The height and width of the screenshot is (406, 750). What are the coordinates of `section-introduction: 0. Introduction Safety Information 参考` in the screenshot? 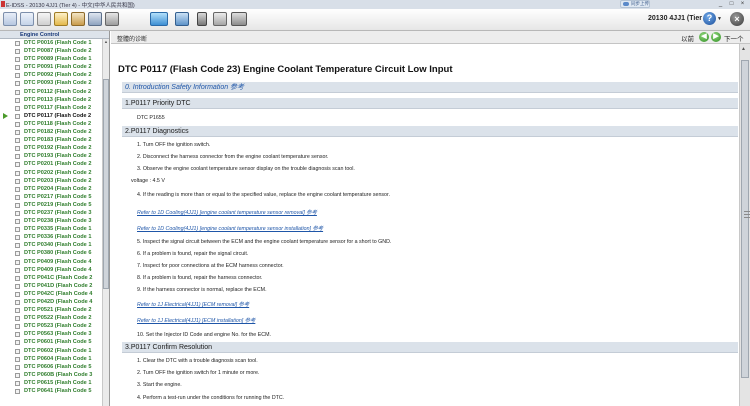 It's located at (430, 87).